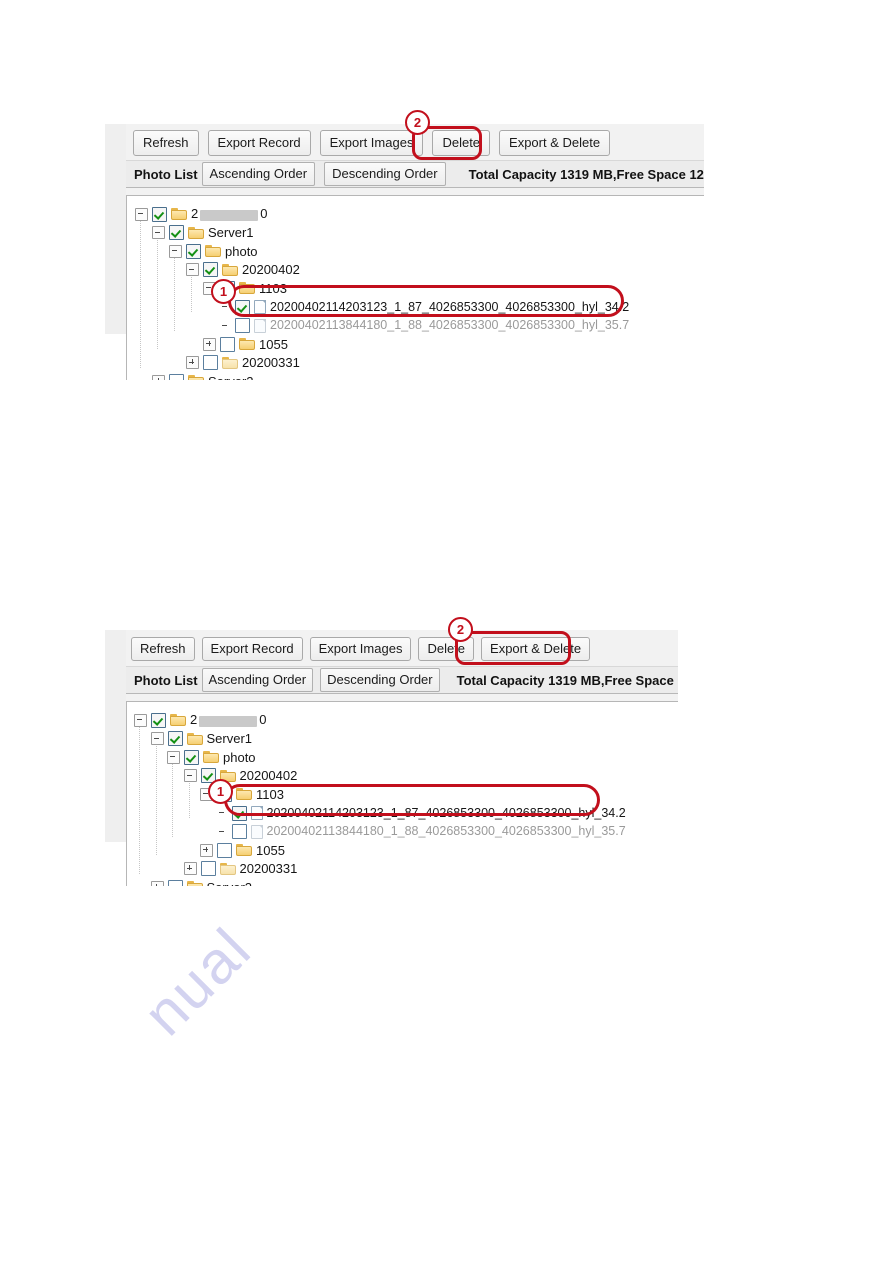  What do you see at coordinates (116, 229) in the screenshot?
I see `panel-1-left-shadow` at bounding box center [116, 229].